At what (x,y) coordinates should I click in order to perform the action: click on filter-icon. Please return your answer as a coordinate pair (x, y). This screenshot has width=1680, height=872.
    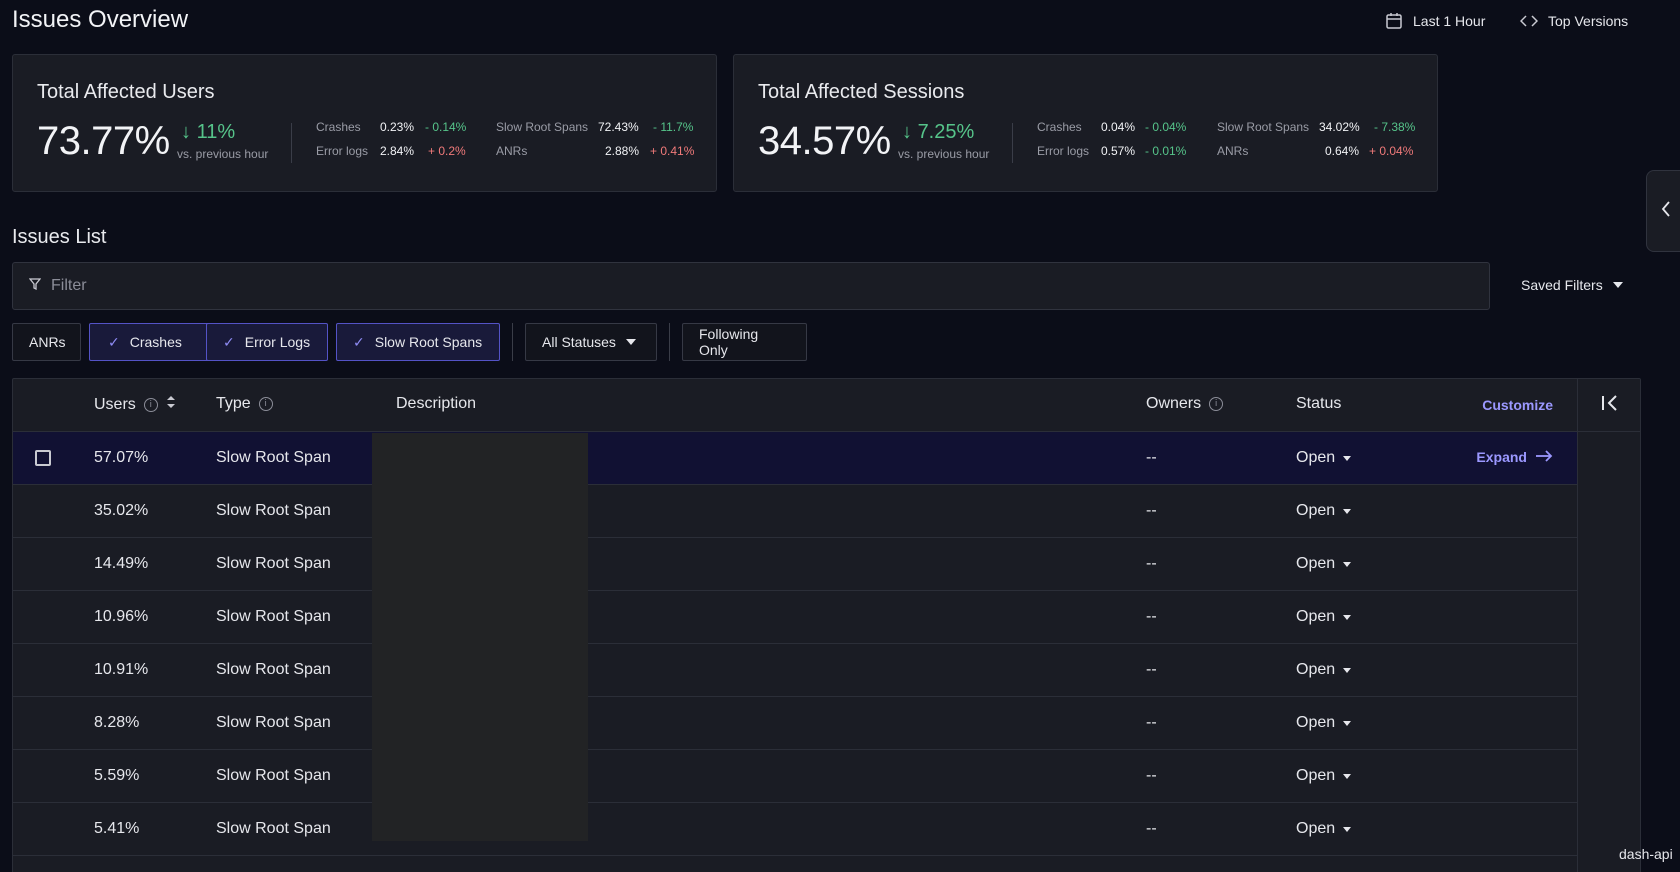
    Looking at the image, I should click on (35, 286).